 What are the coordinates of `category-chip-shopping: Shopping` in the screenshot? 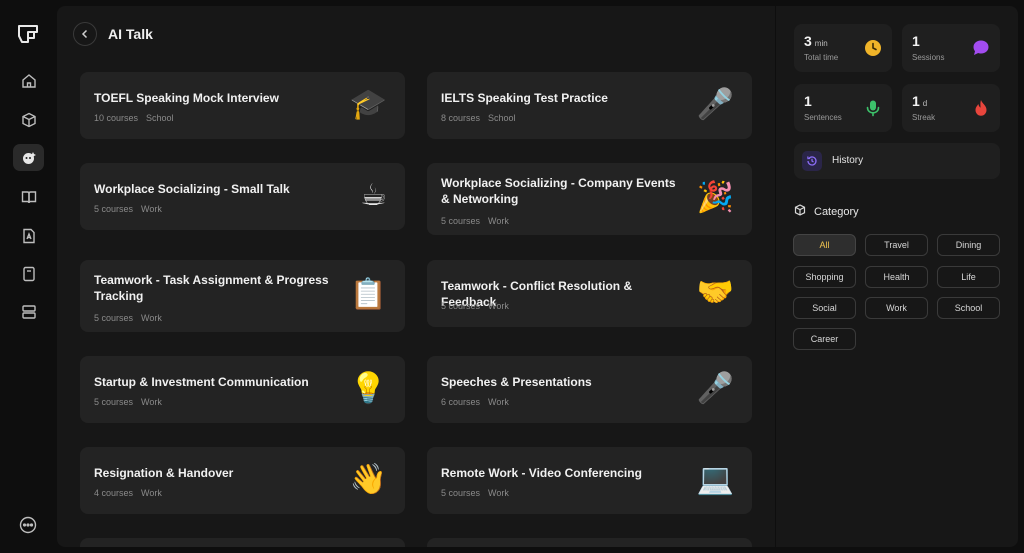 It's located at (824, 277).